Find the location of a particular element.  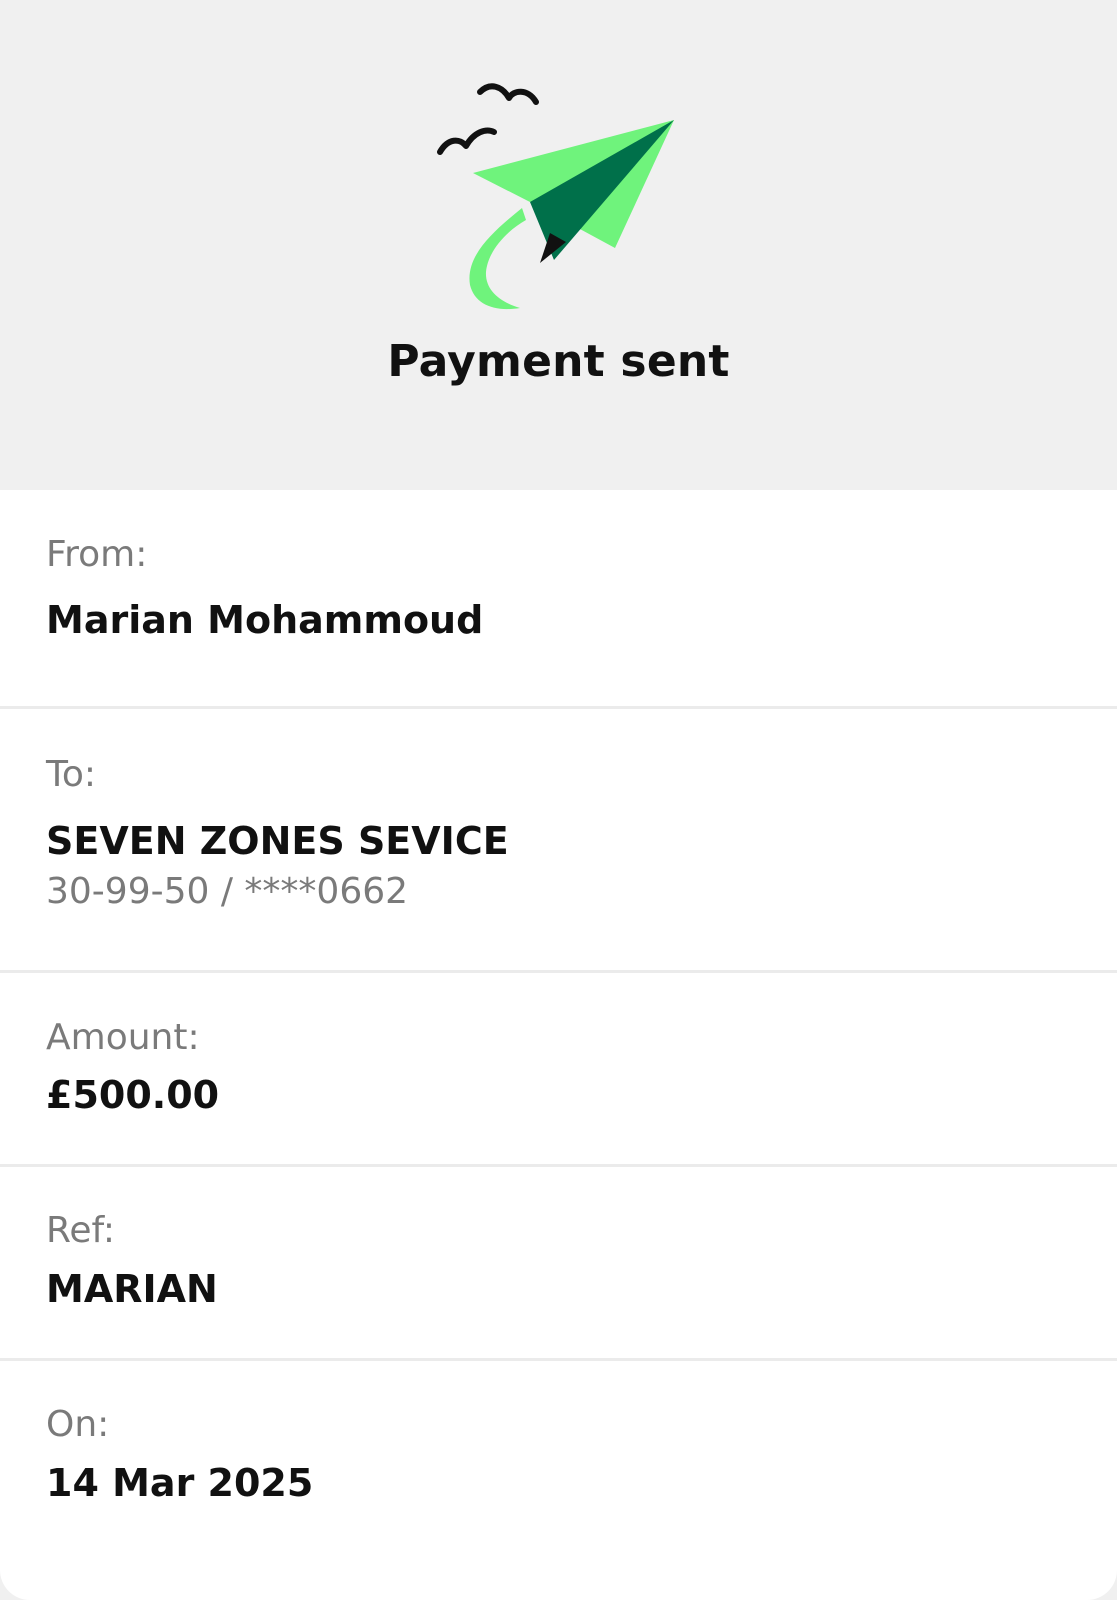

on-value: 14 Mar 2025 is located at coordinates (180, 1483).